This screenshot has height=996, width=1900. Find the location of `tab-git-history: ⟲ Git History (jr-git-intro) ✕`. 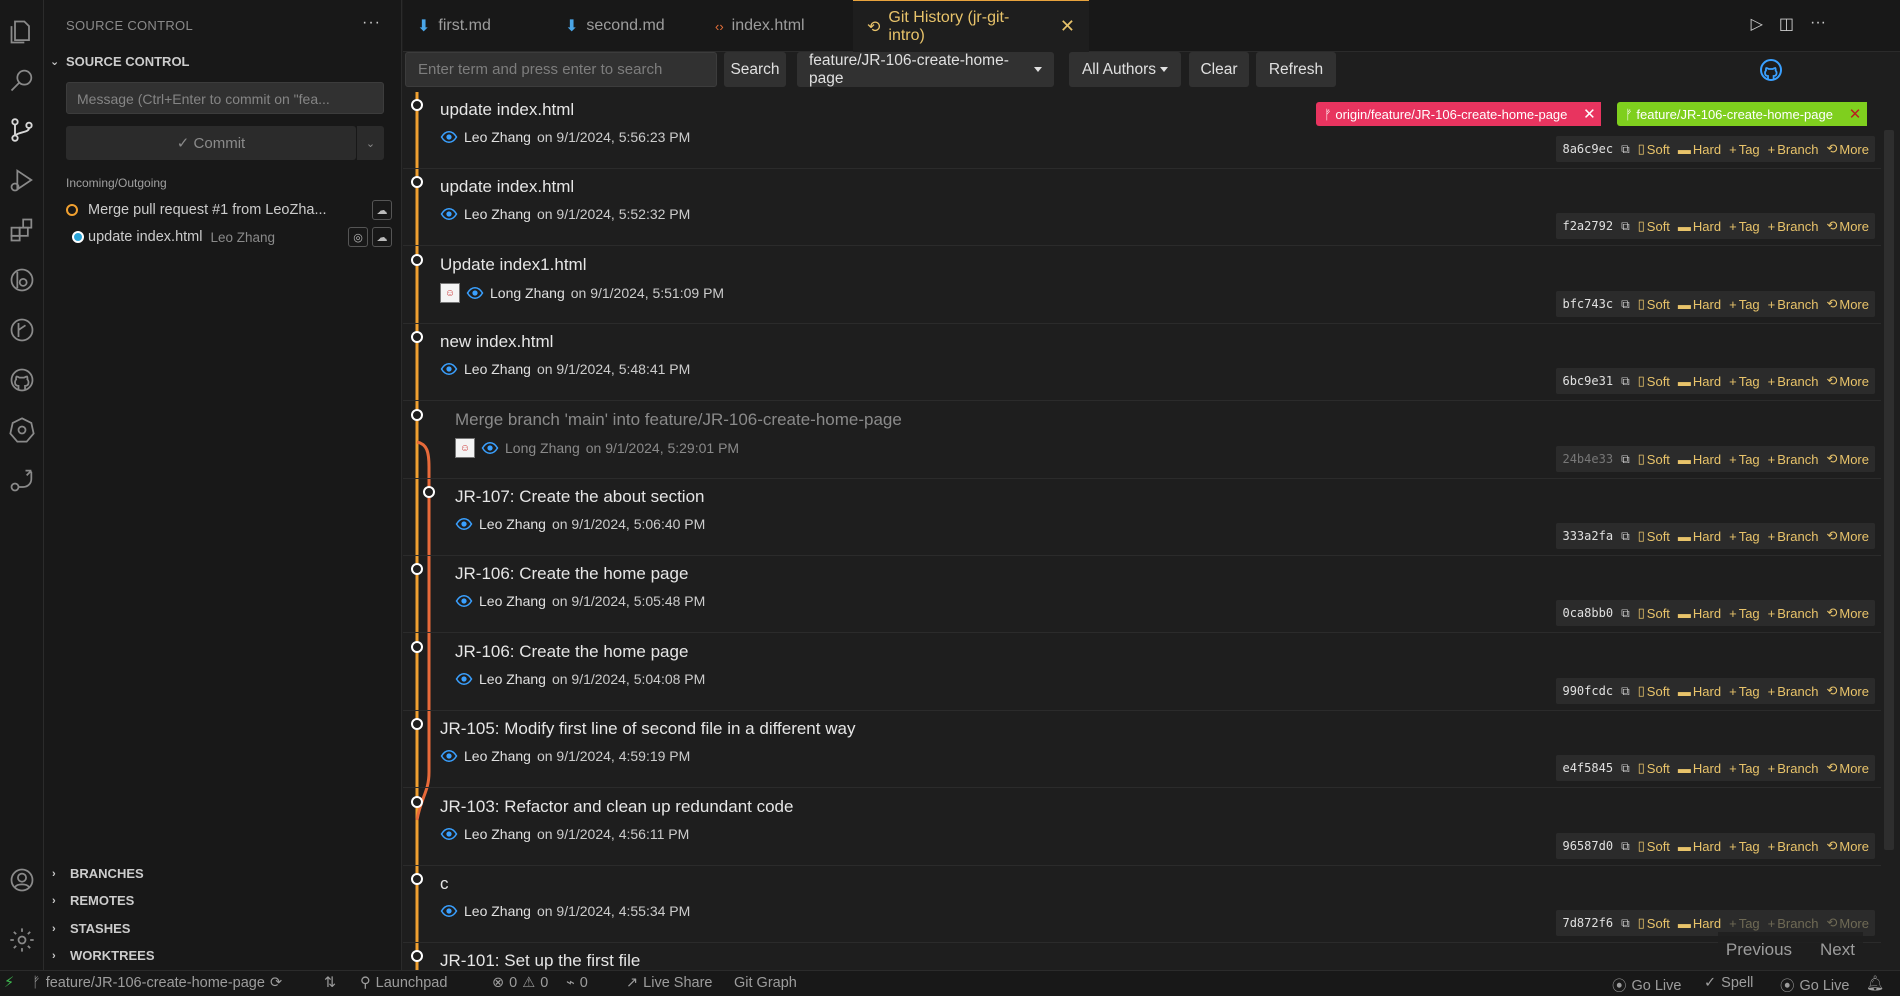

tab-git-history: ⟲ Git History (jr-git-intro) ✕ is located at coordinates (971, 26).